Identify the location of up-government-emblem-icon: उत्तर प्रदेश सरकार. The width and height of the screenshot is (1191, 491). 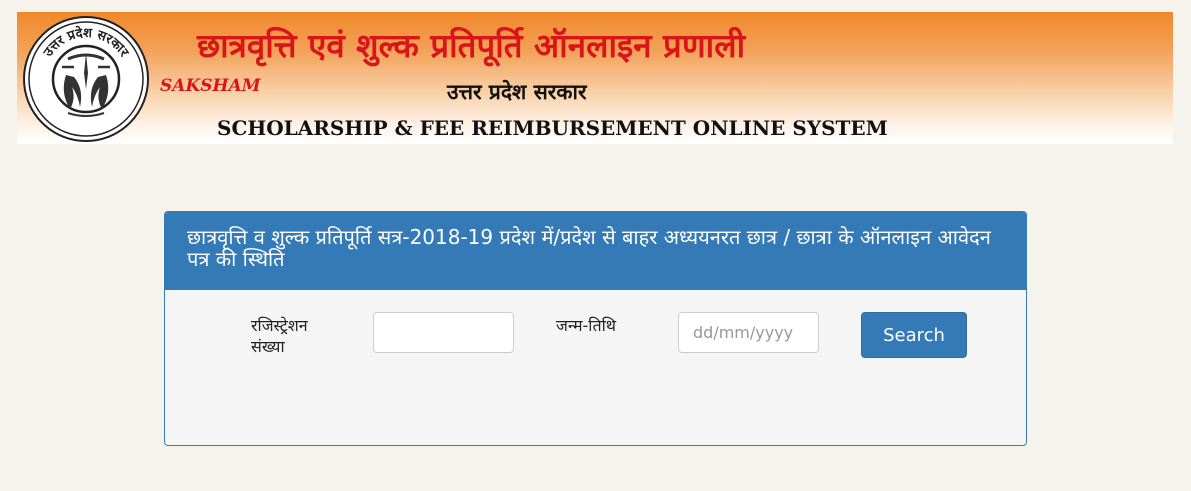
(86, 79).